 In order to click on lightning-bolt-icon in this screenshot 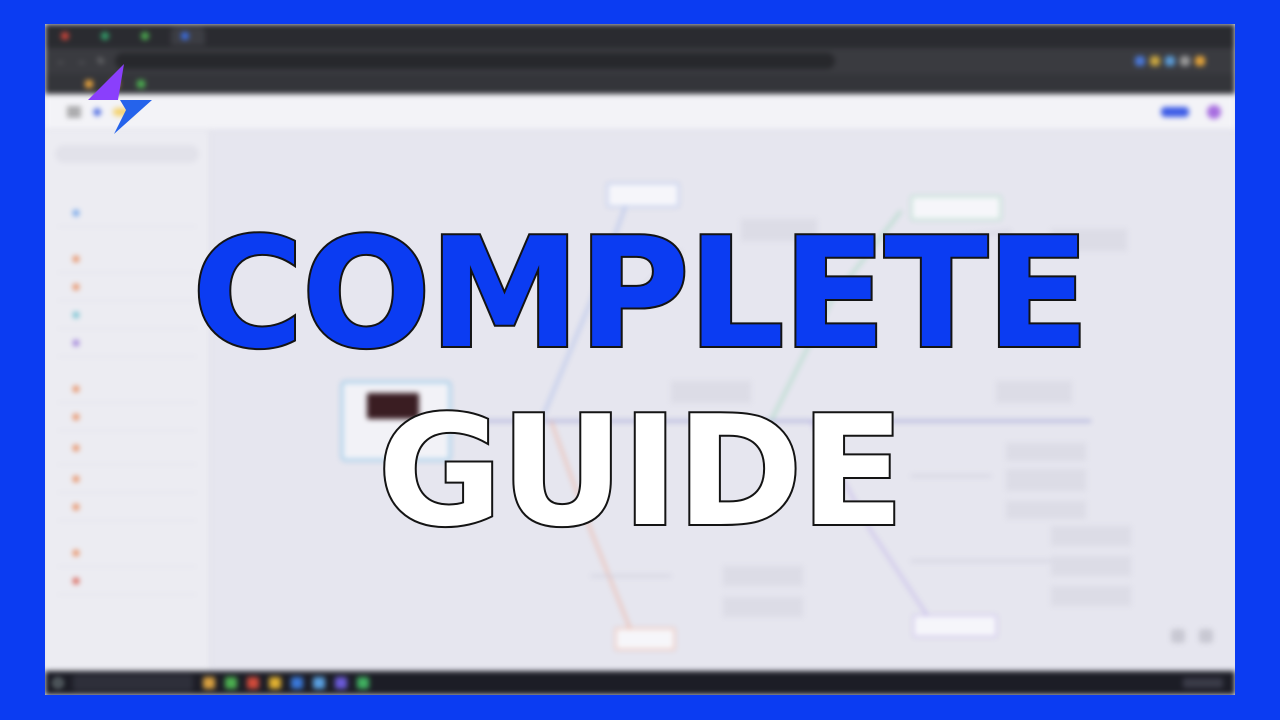, I will do `click(120, 99)`.